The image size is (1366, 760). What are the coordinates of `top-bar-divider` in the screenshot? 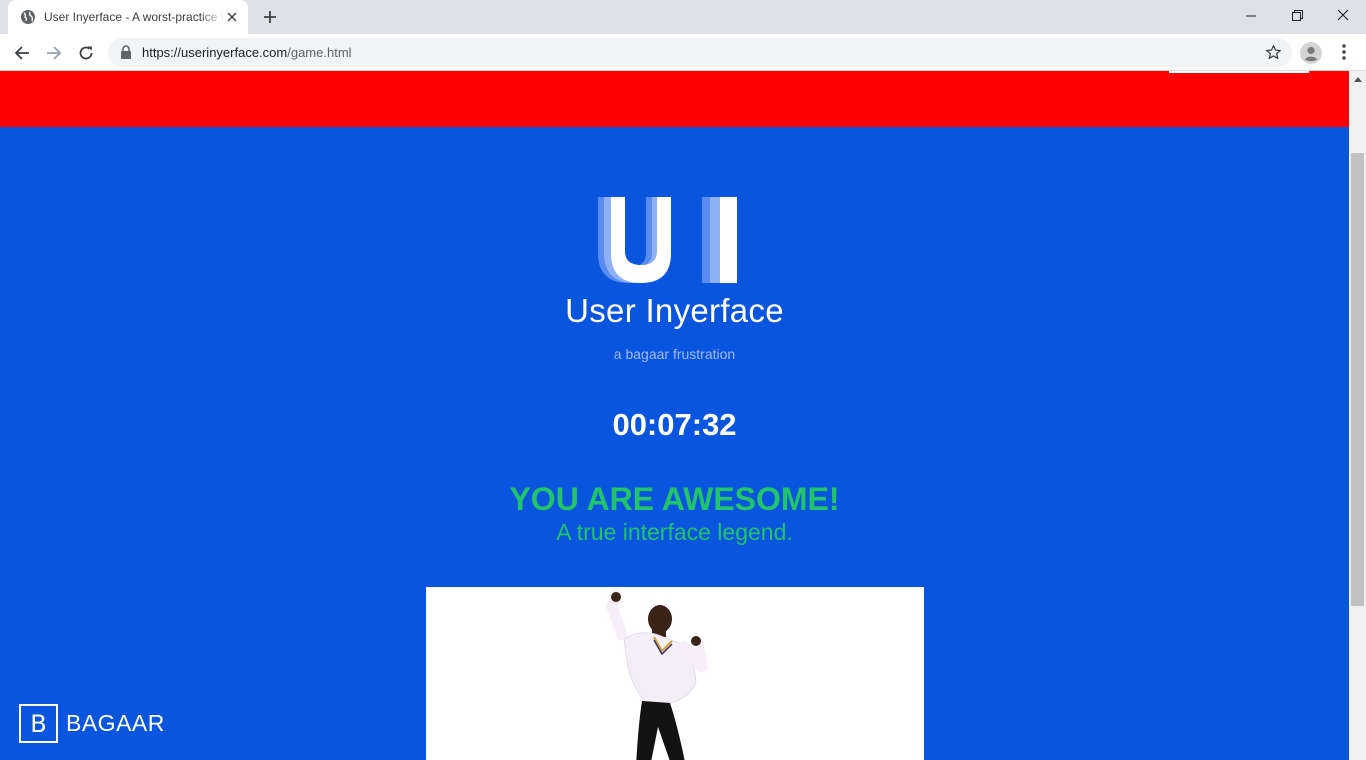 It's located at (1239, 72).